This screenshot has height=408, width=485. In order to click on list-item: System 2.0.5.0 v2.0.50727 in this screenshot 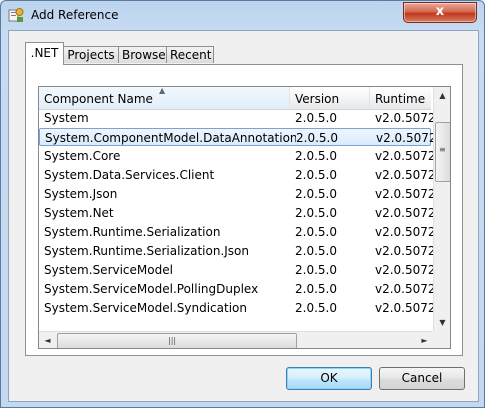, I will do `click(237, 118)`.